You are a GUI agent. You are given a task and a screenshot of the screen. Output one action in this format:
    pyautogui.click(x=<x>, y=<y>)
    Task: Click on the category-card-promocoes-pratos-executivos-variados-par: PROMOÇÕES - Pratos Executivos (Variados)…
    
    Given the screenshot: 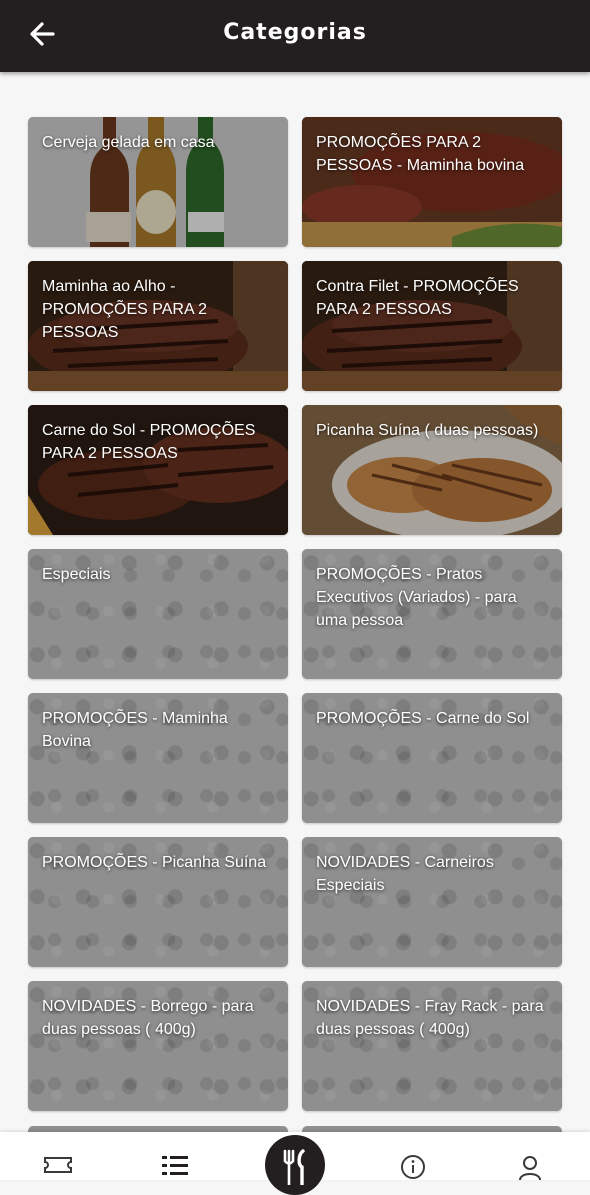 What is the action you would take?
    pyautogui.click(x=432, y=614)
    